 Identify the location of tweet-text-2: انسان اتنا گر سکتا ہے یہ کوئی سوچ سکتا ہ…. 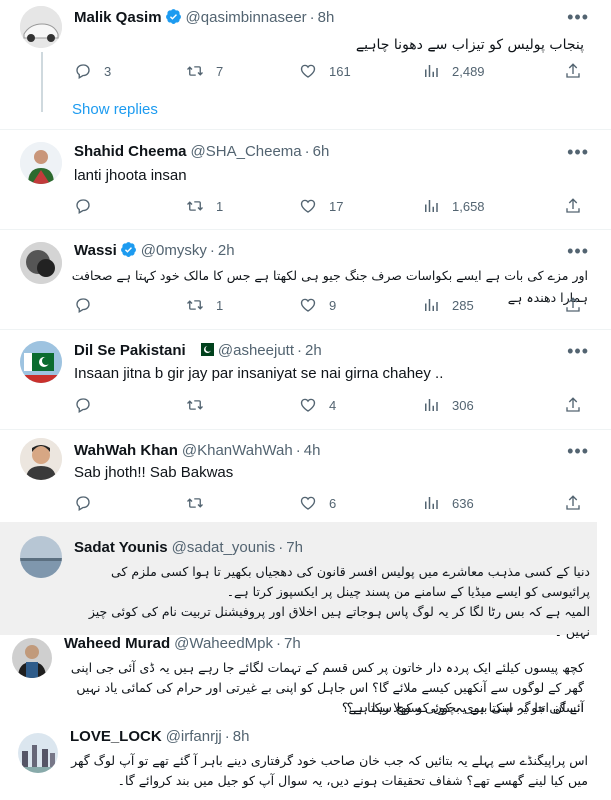
(462, 707).